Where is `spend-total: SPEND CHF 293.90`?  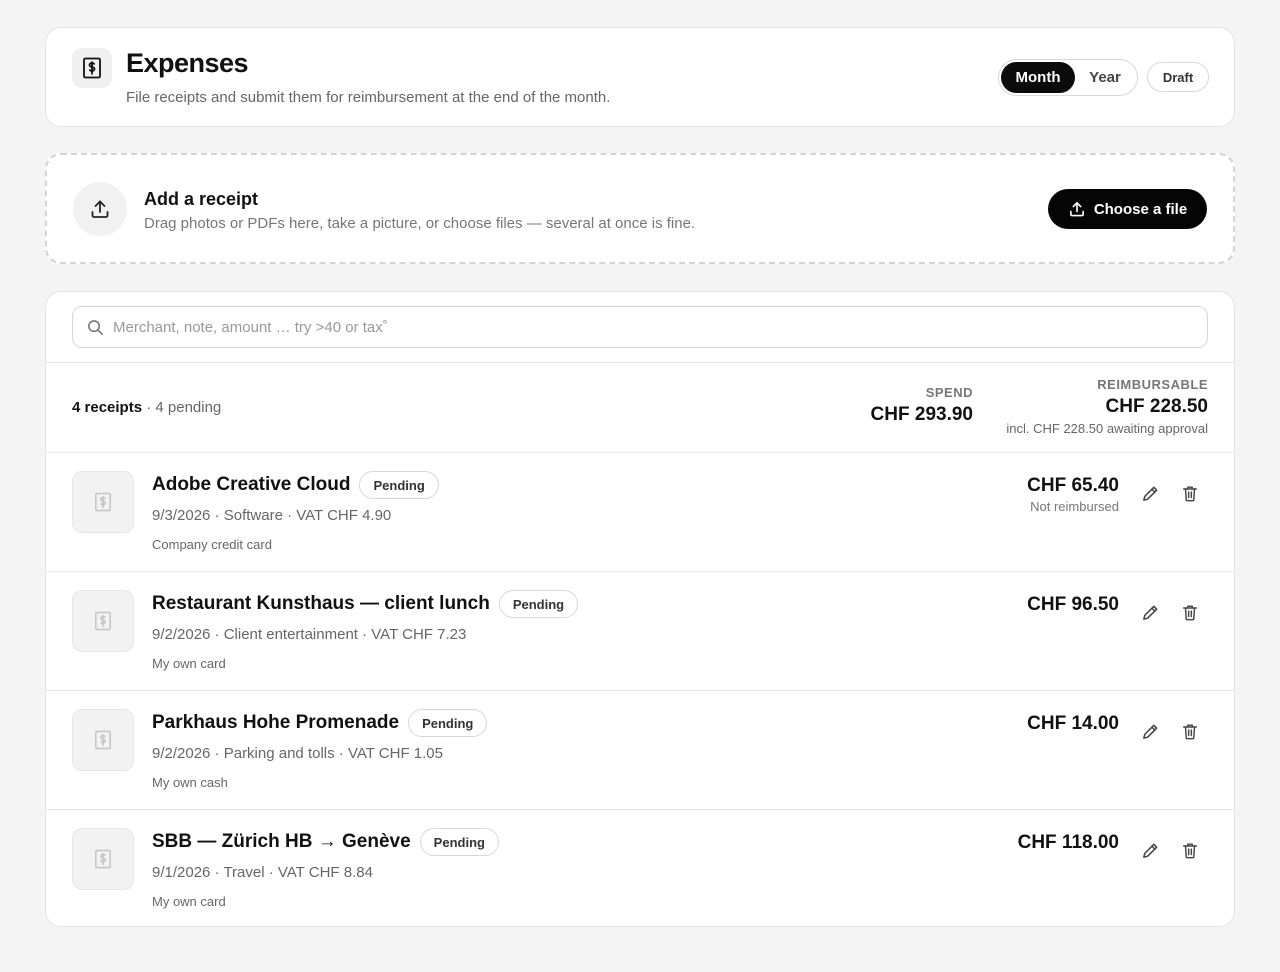 spend-total: SPEND CHF 293.90 is located at coordinates (922, 405).